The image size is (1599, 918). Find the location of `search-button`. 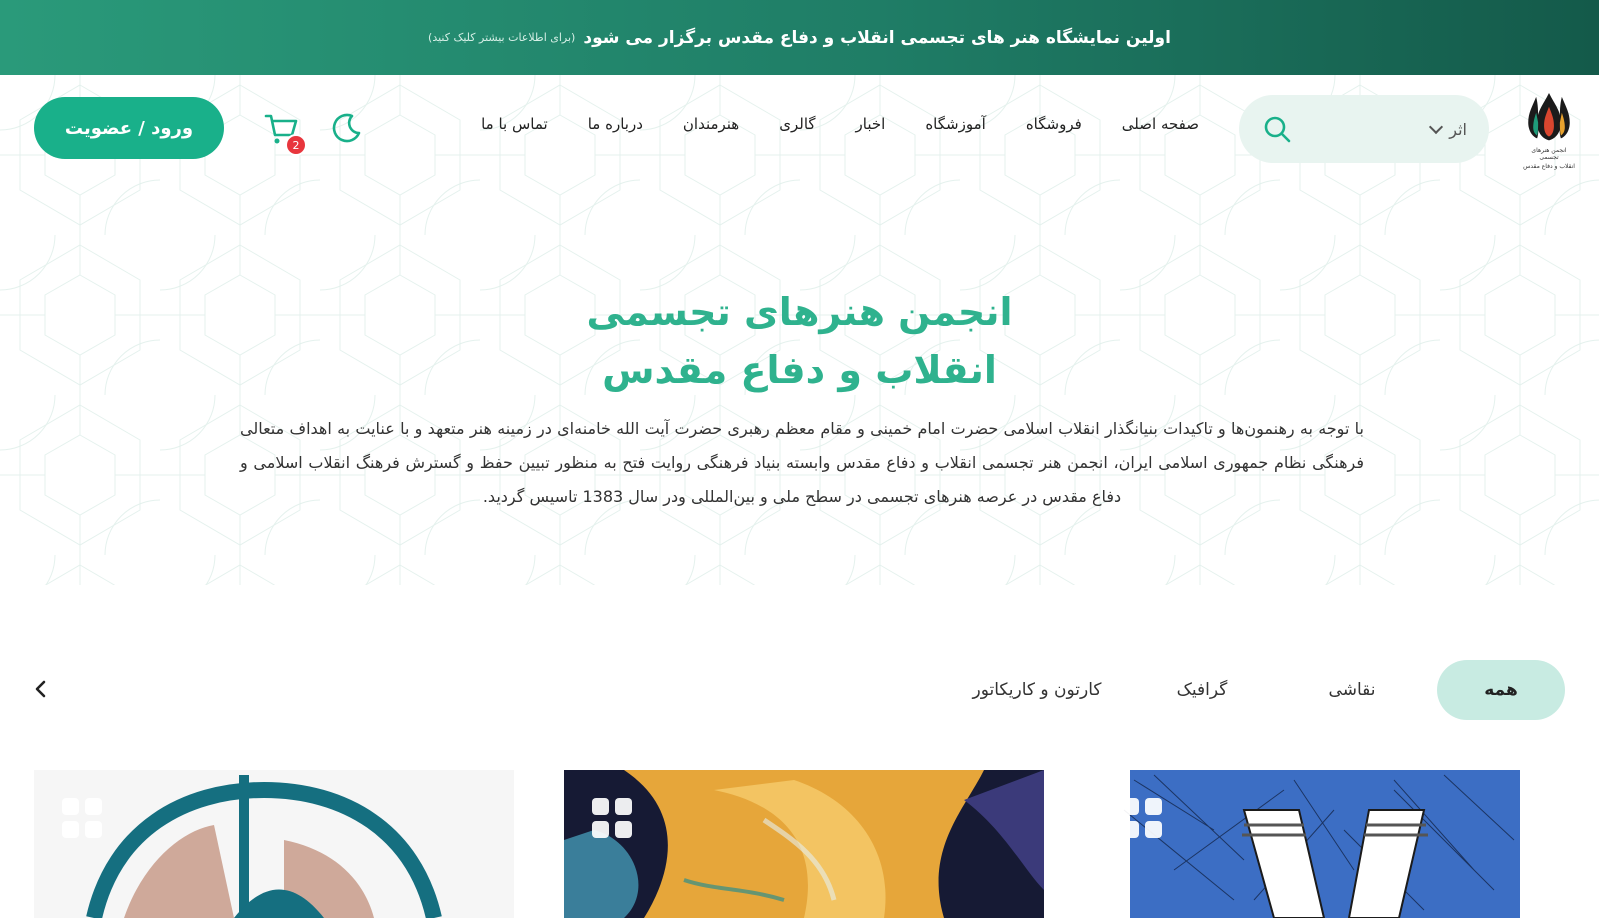

search-button is located at coordinates (1277, 129).